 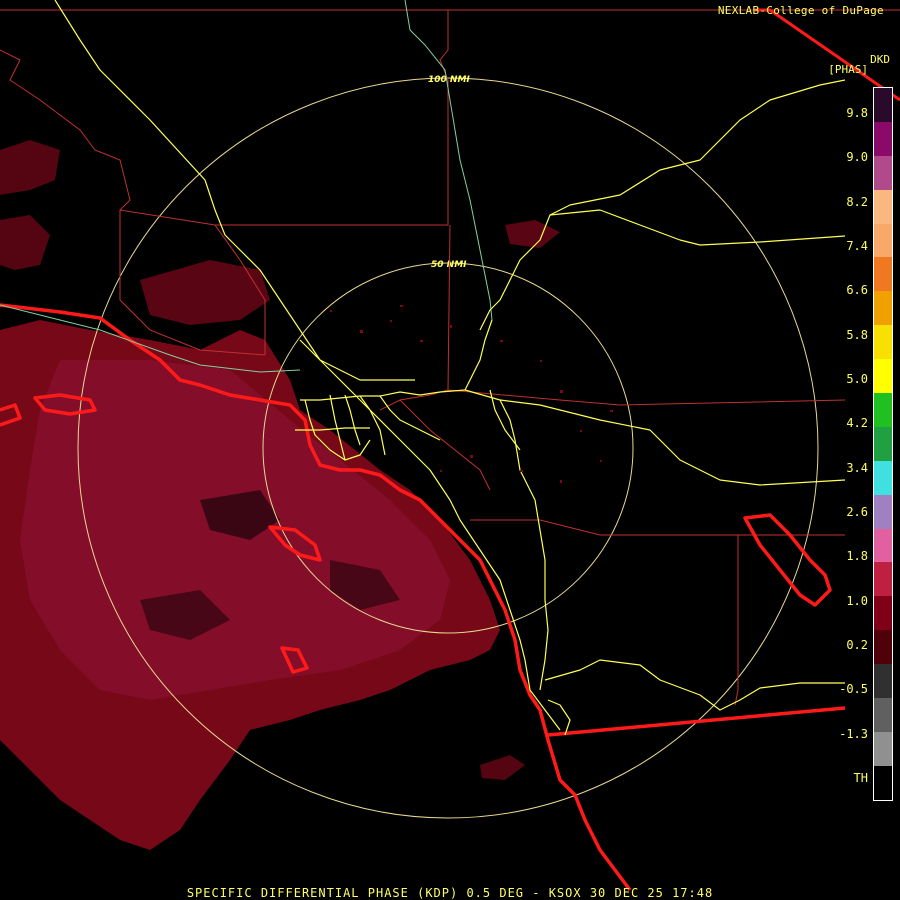 What do you see at coordinates (857, 113) in the screenshot?
I see `color-scale-tick: 9.8` at bounding box center [857, 113].